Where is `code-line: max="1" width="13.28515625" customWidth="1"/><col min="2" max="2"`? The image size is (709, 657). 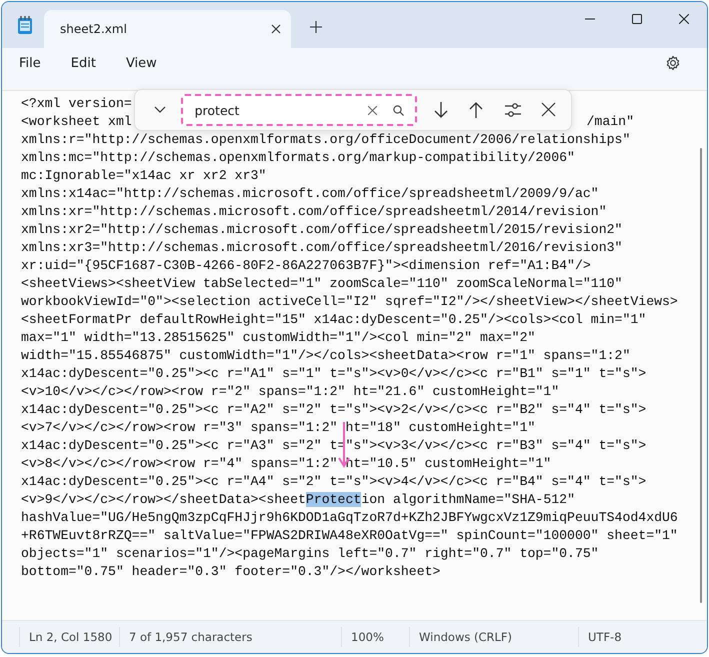 code-line: max="1" width="13.28515625" customWidth="1"/><col min="2" max="2" is located at coordinates (278, 338).